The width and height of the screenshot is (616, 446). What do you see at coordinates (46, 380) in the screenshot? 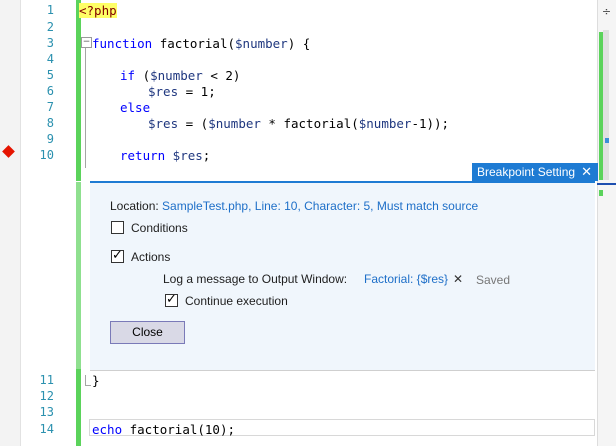
I see `line-number: 11` at bounding box center [46, 380].